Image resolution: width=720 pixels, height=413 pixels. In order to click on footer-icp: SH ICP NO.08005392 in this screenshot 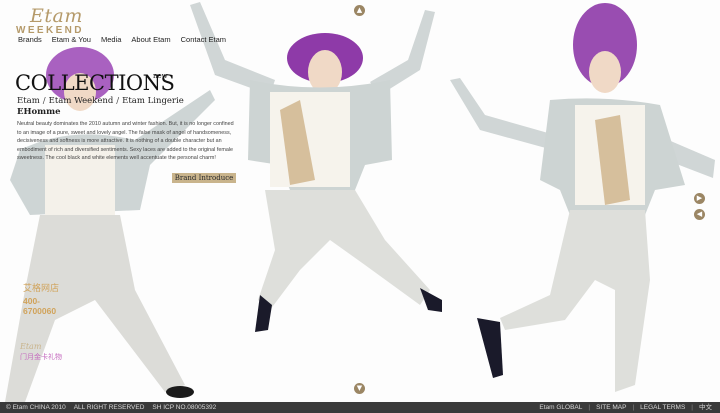, I will do `click(184, 407)`.